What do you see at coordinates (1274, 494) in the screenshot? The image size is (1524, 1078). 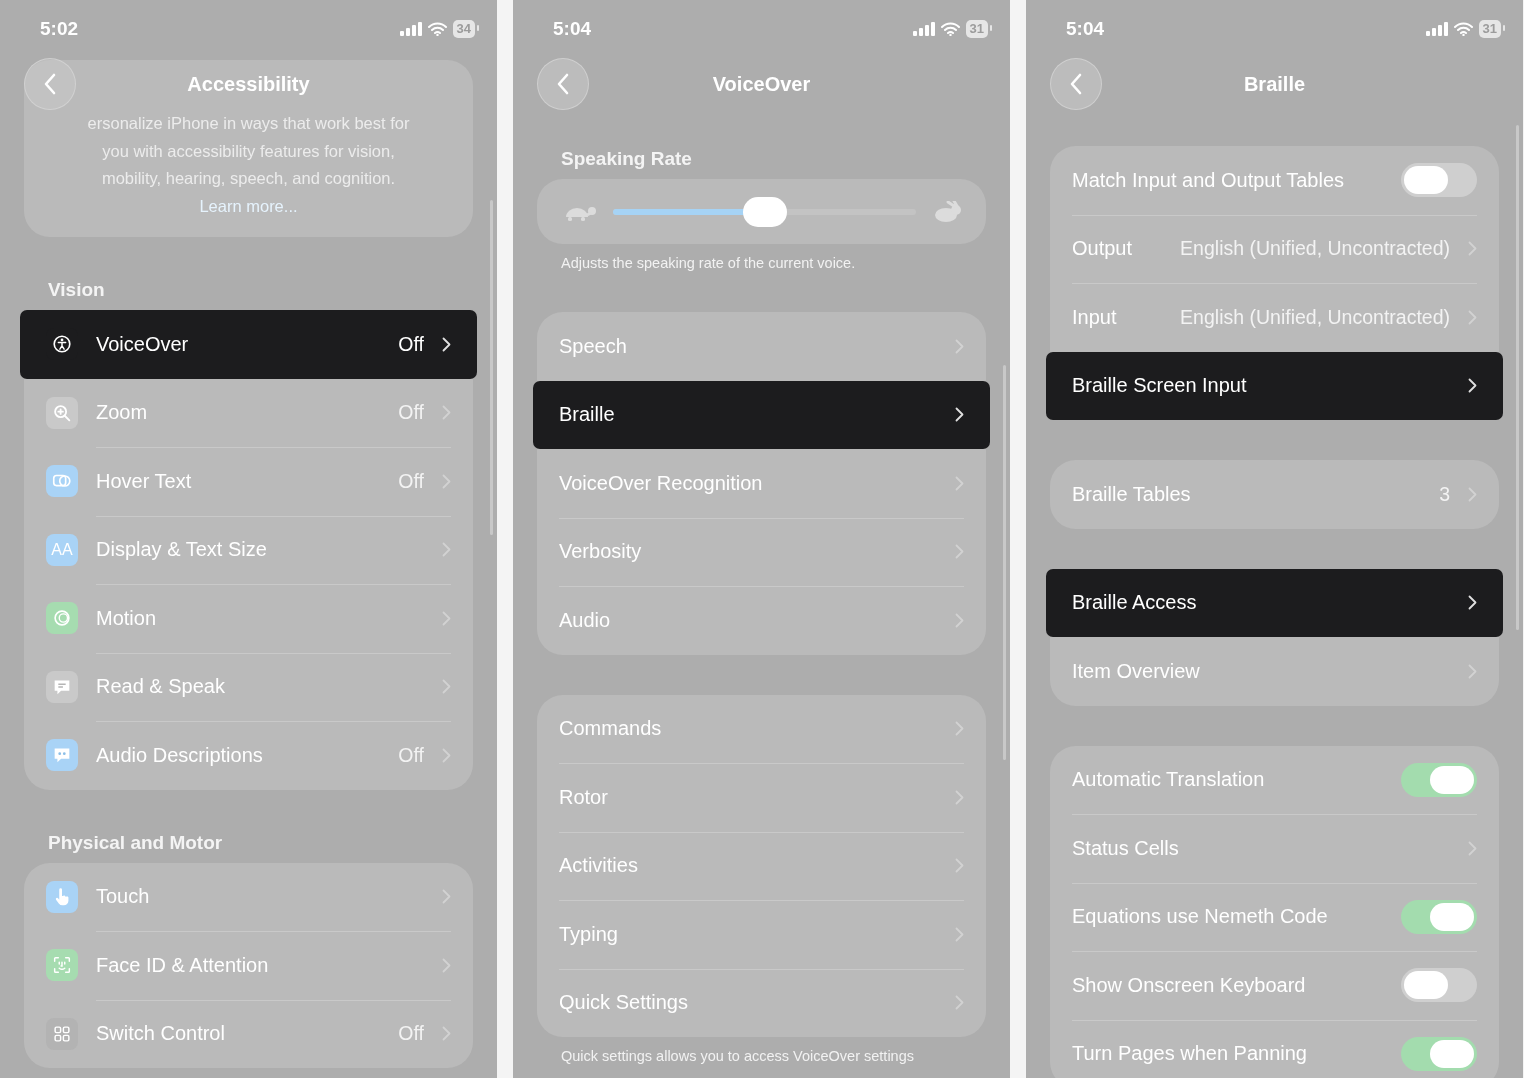 I see `settings-row: Braille Tables 3` at bounding box center [1274, 494].